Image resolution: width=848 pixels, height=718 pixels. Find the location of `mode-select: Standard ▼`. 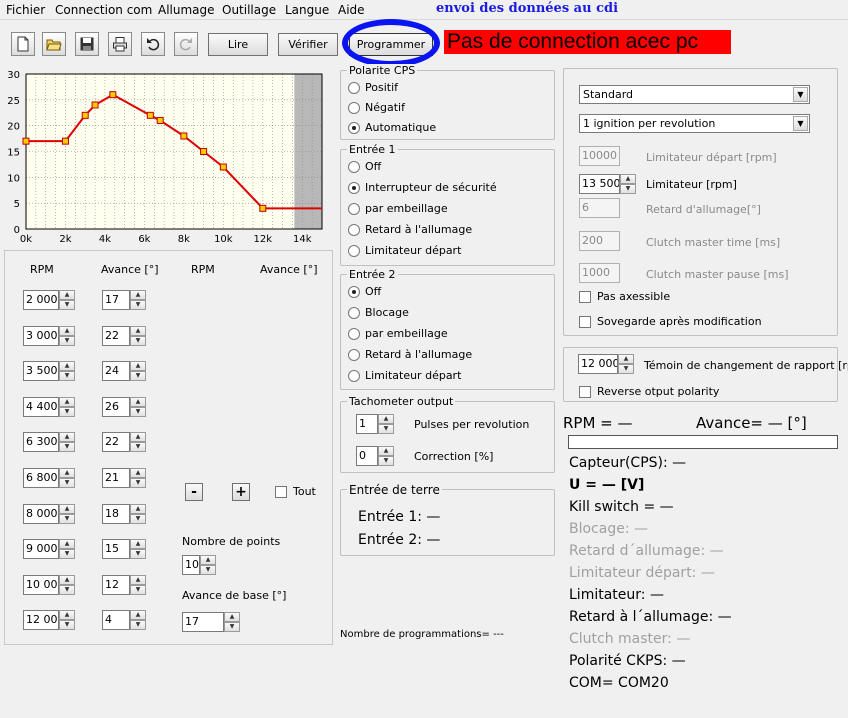

mode-select: Standard ▼ is located at coordinates (694, 94).